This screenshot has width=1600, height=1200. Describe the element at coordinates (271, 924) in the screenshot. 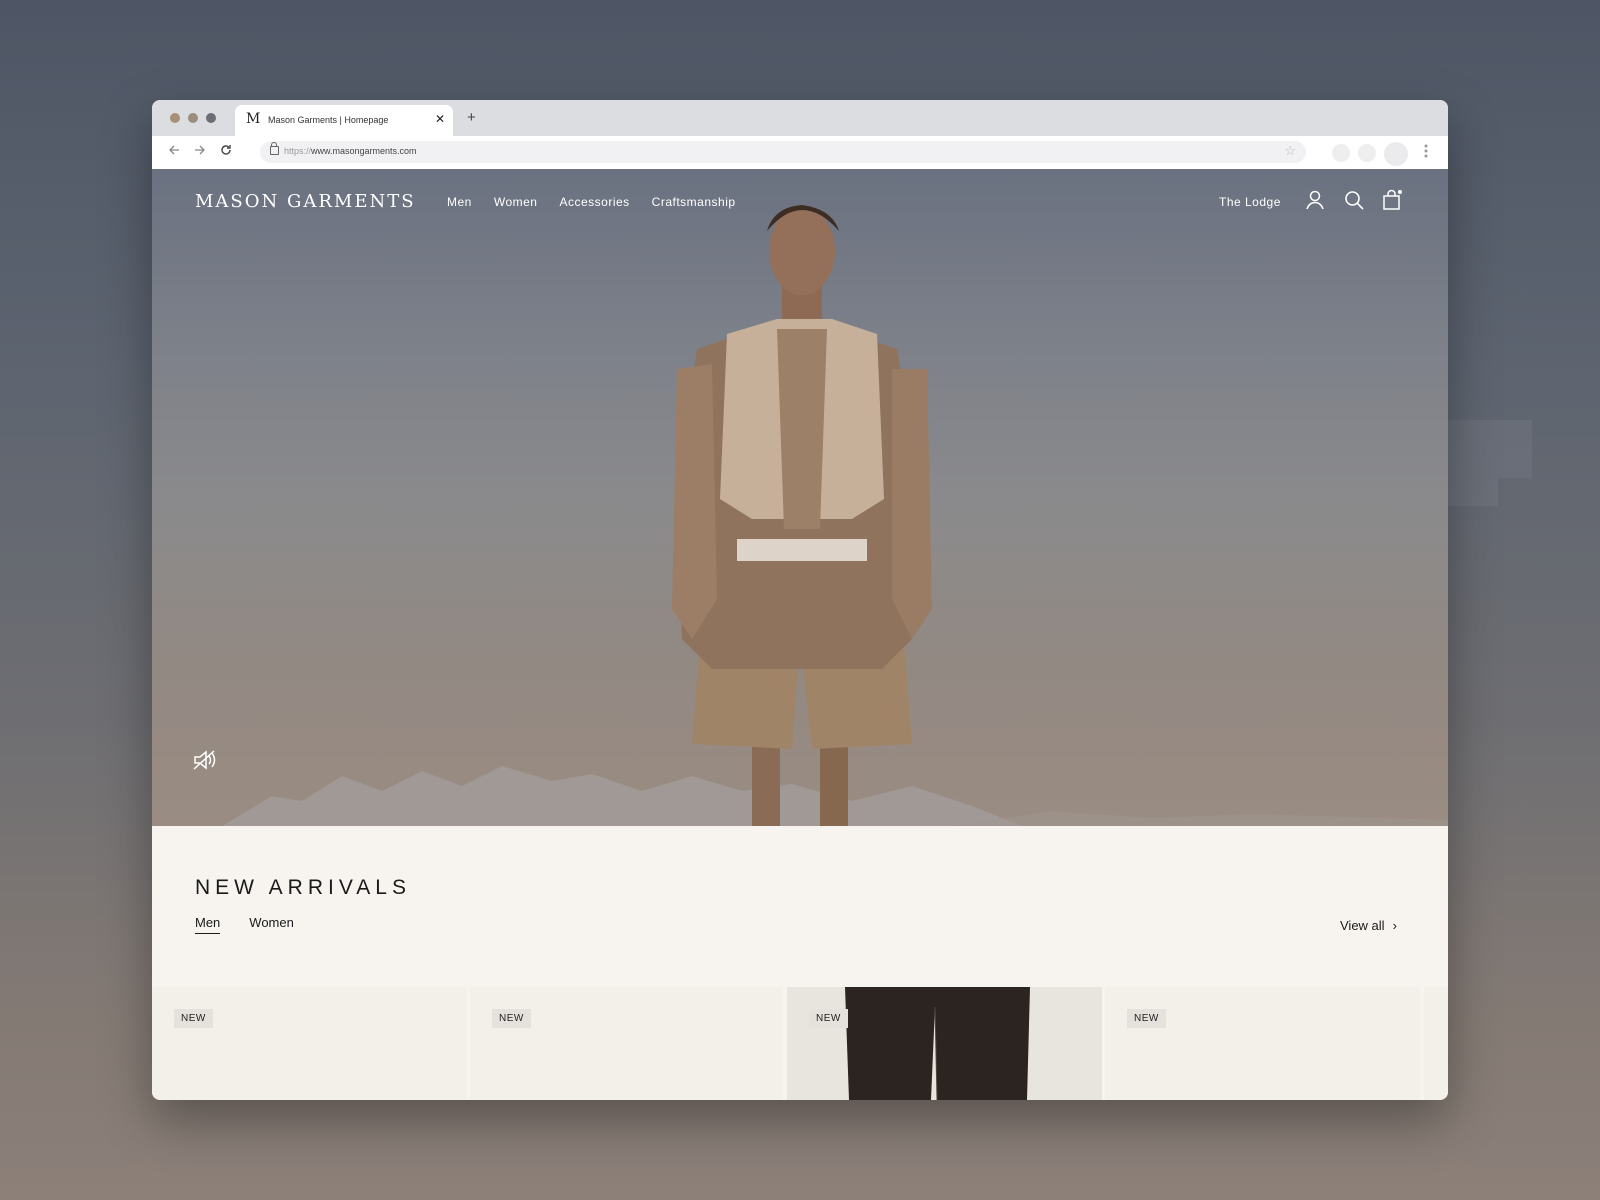

I see `tab-women: Women` at that location.